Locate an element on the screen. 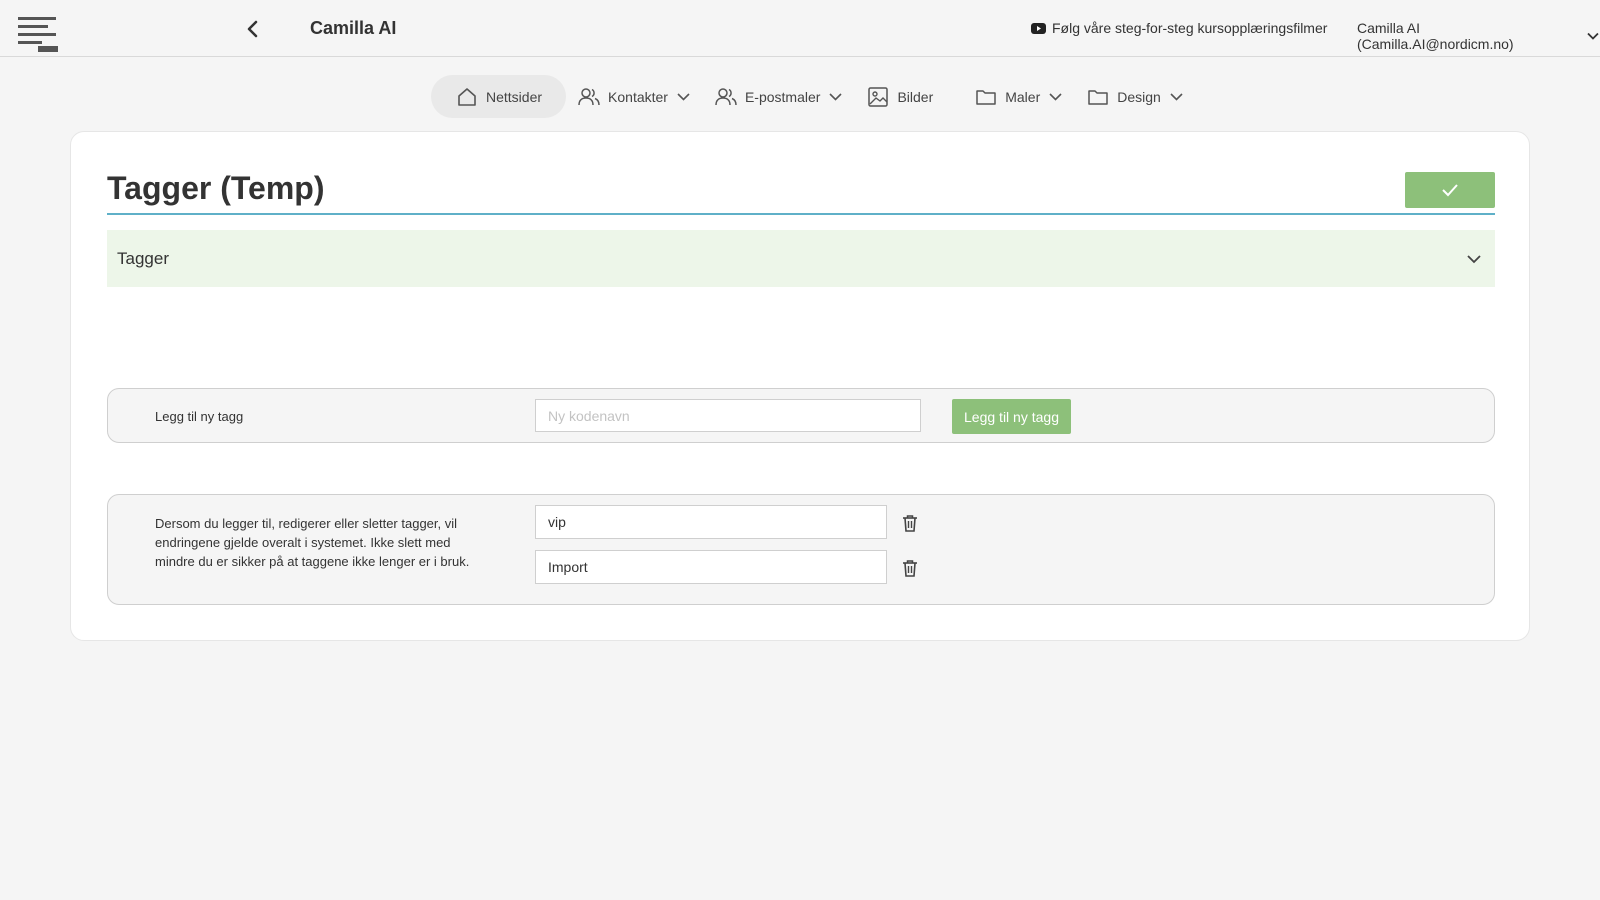 The image size is (1600, 900). nav-item-maler: Maler is located at coordinates (1019, 96).